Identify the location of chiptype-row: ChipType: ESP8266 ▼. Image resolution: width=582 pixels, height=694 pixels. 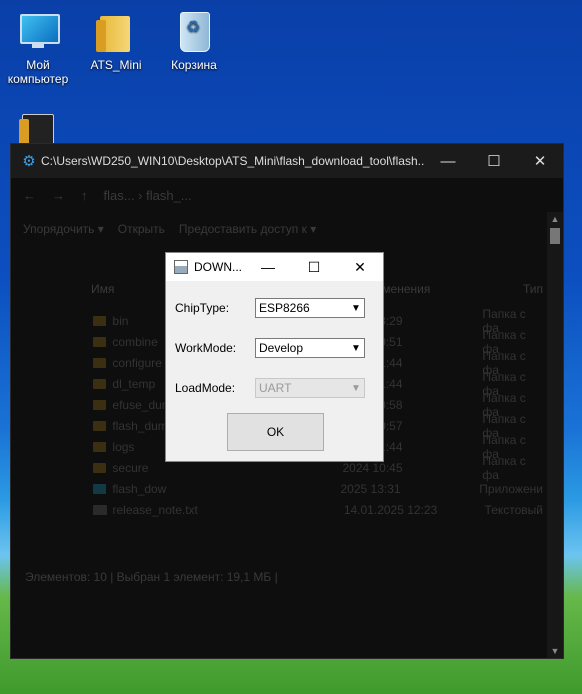
(275, 308).